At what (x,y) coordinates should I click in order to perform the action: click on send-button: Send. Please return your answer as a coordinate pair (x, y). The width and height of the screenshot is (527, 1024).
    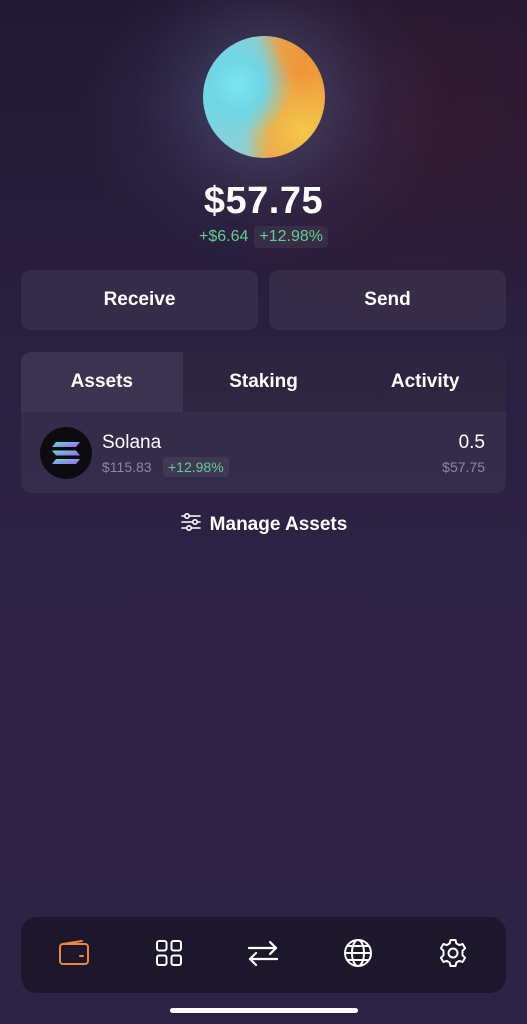
    Looking at the image, I should click on (387, 300).